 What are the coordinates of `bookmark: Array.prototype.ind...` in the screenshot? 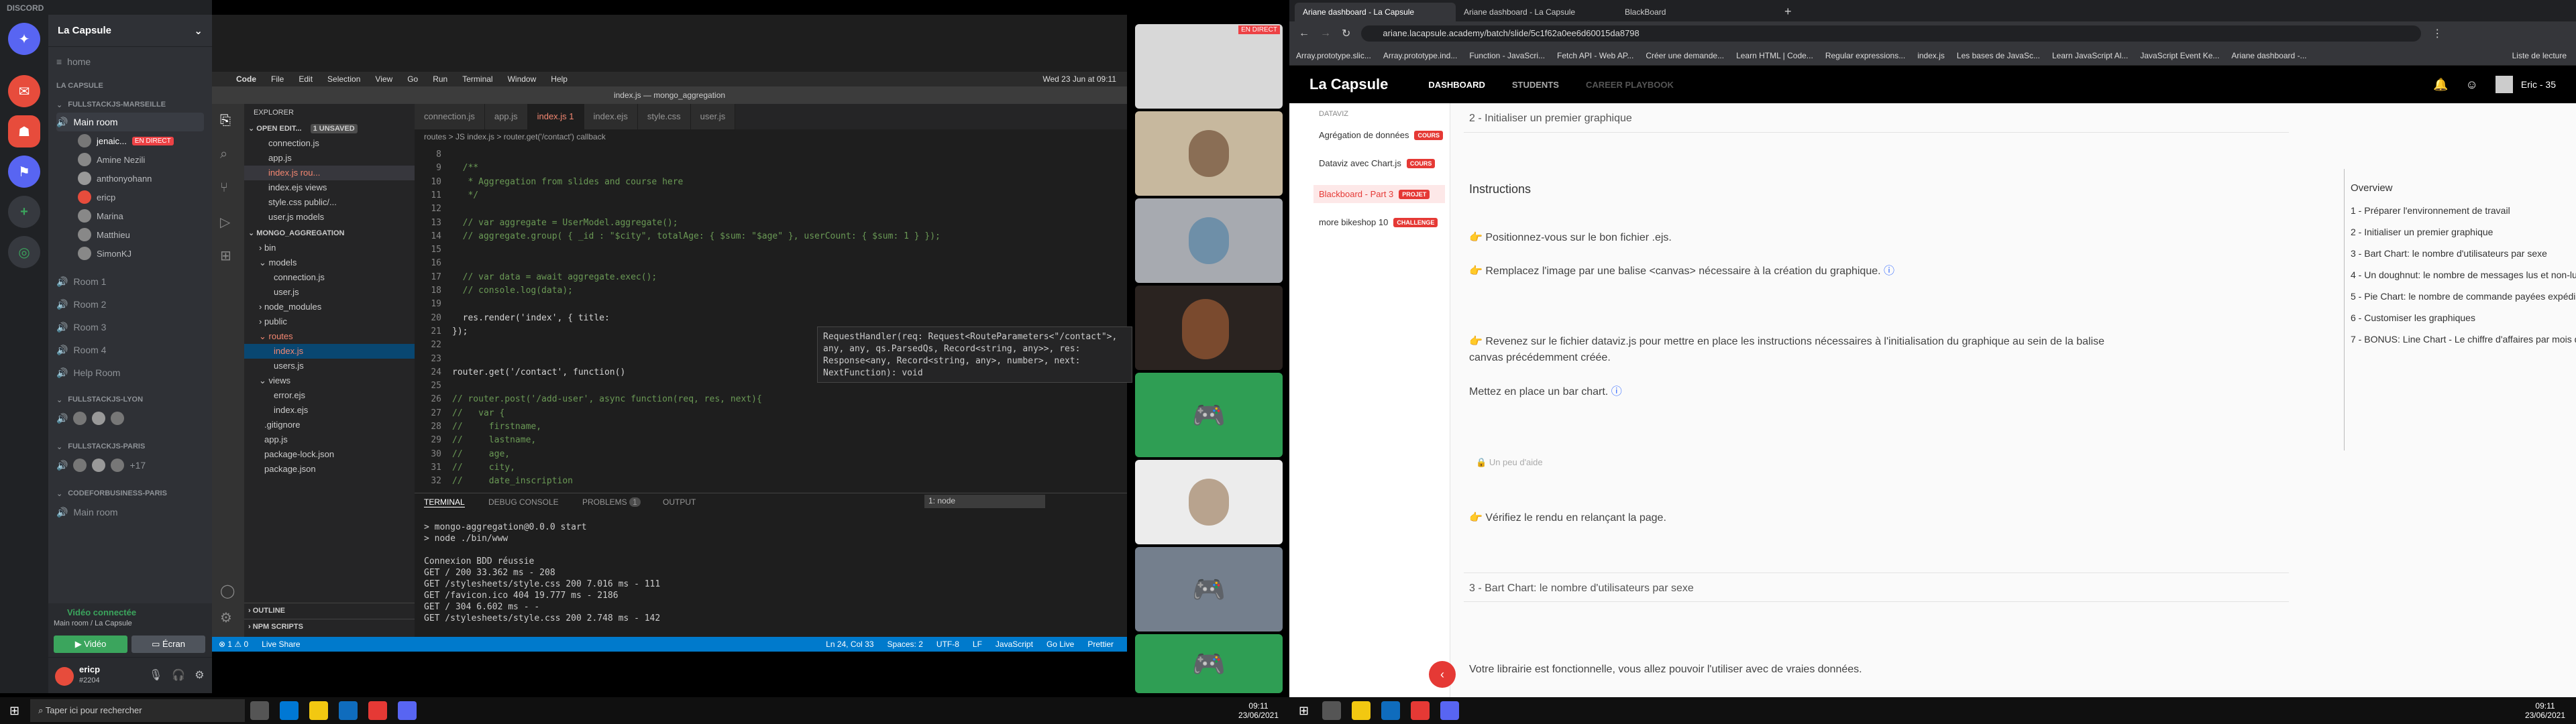 It's located at (1420, 55).